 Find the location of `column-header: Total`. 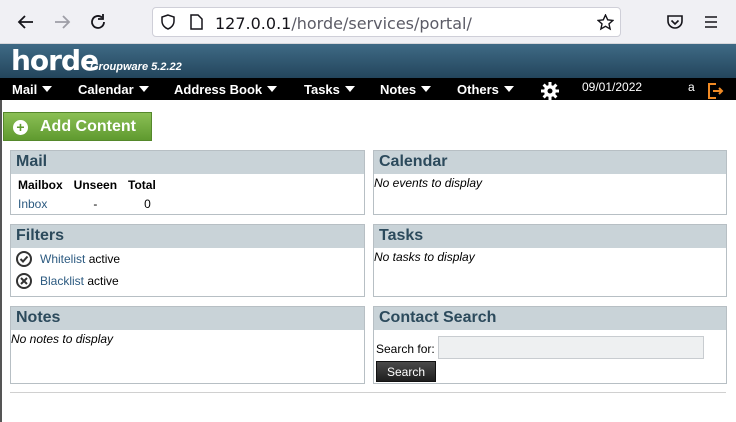

column-header: Total is located at coordinates (142, 185).